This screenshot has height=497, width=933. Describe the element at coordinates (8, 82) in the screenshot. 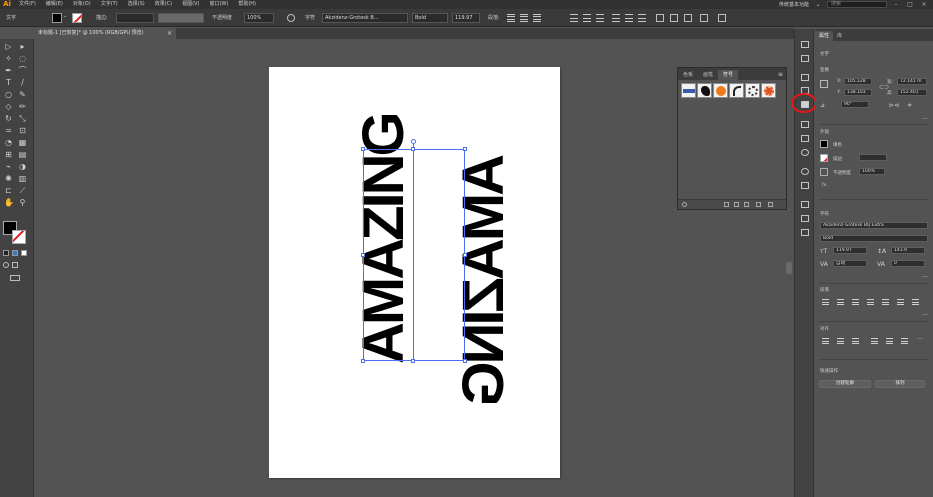

I see `type-tool-icon: T` at that location.